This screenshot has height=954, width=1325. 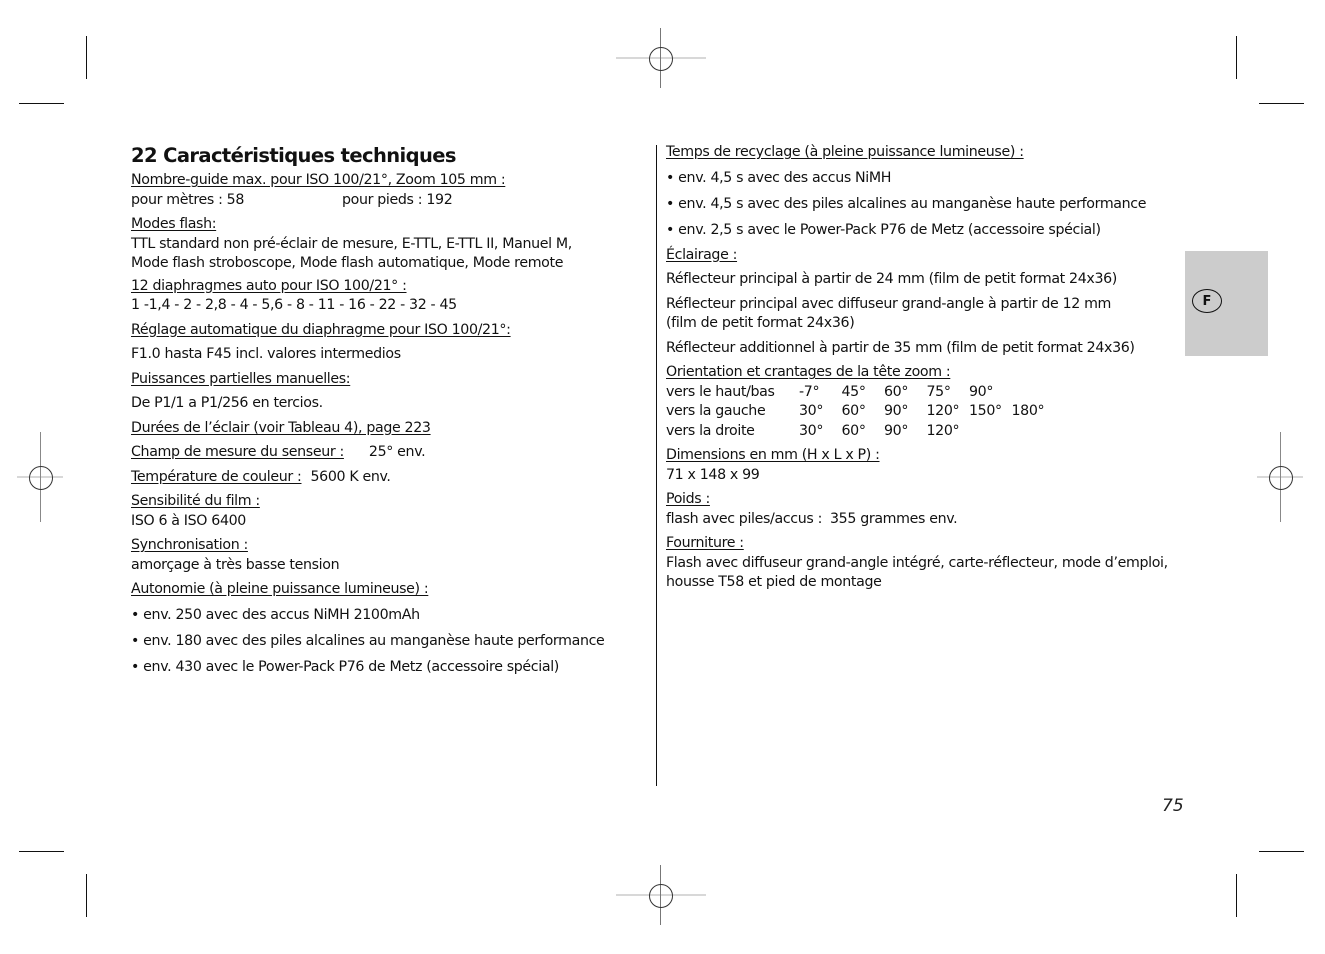 I want to click on film-speed-section: Sensibilité du film : ISO 6 à ISO 6400, so click(x=376, y=511).